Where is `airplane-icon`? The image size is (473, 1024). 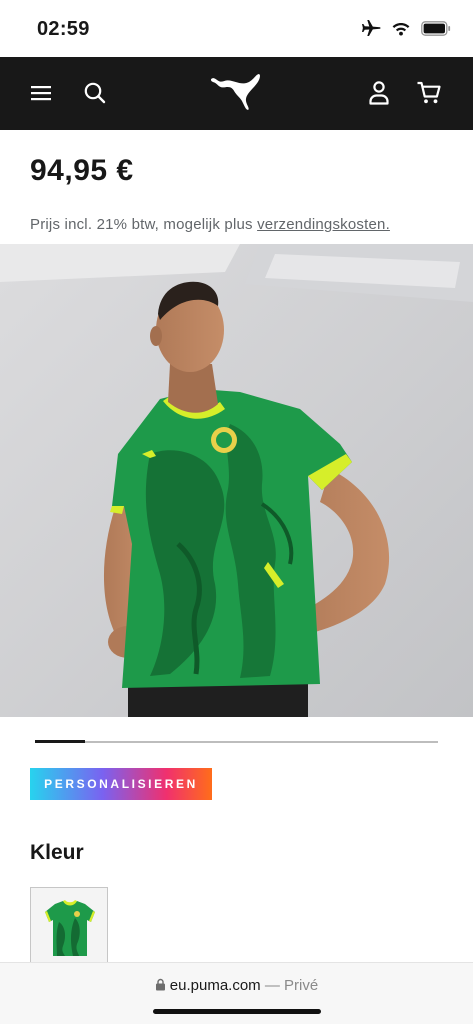 airplane-icon is located at coordinates (371, 28).